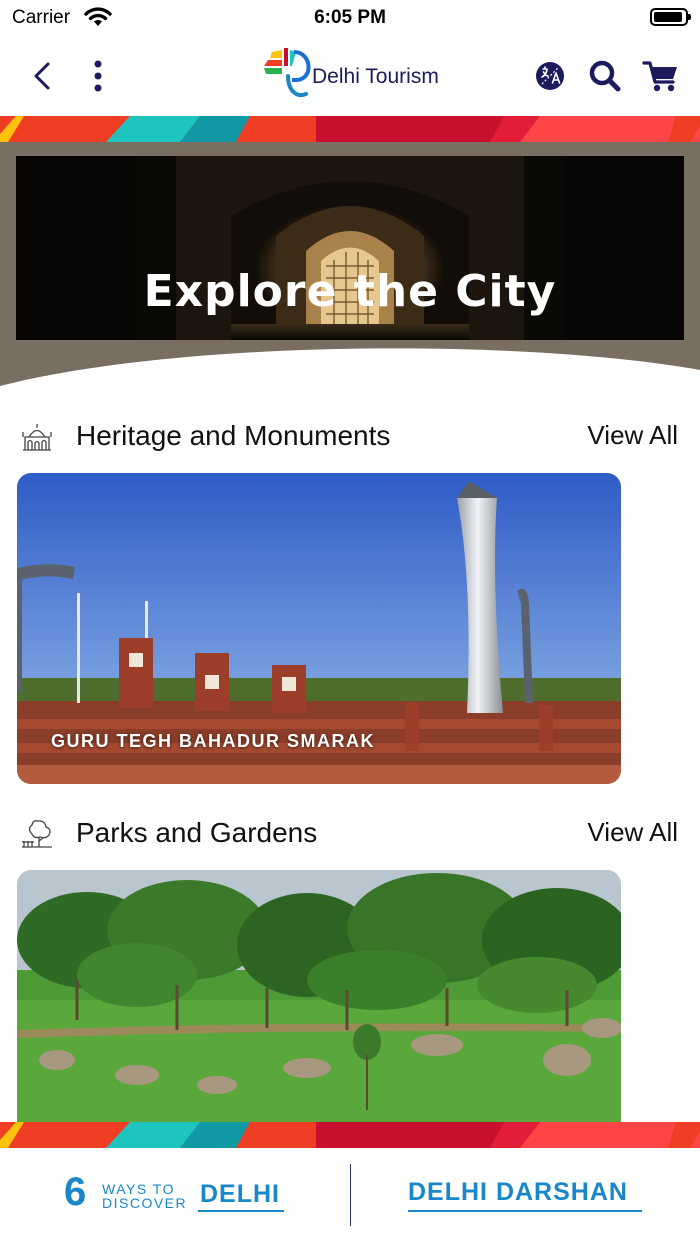 The height and width of the screenshot is (1244, 700). Describe the element at coordinates (670, 17) in the screenshot. I see `battery-icon` at that location.